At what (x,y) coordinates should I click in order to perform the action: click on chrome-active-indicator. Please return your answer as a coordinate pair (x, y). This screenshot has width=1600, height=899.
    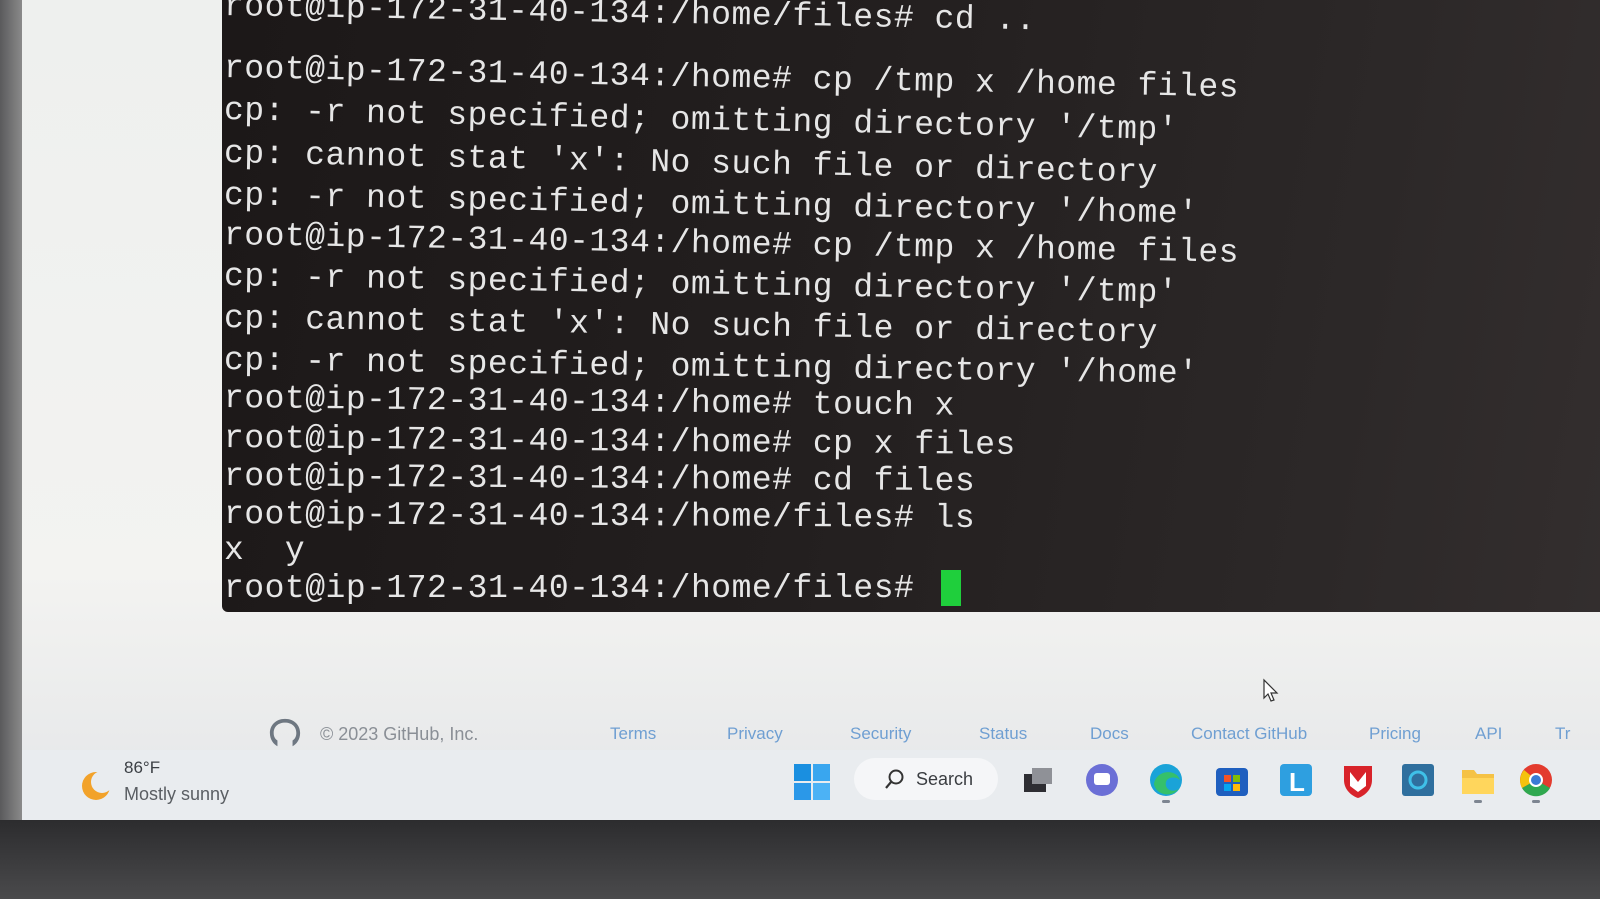
    Looking at the image, I should click on (1536, 801).